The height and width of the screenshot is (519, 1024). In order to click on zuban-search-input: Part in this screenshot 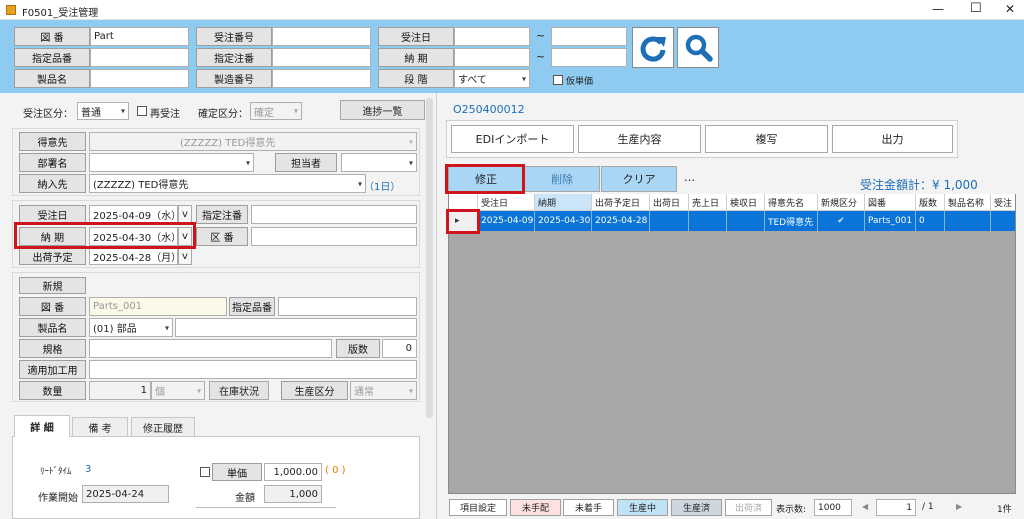, I will do `click(139, 36)`.